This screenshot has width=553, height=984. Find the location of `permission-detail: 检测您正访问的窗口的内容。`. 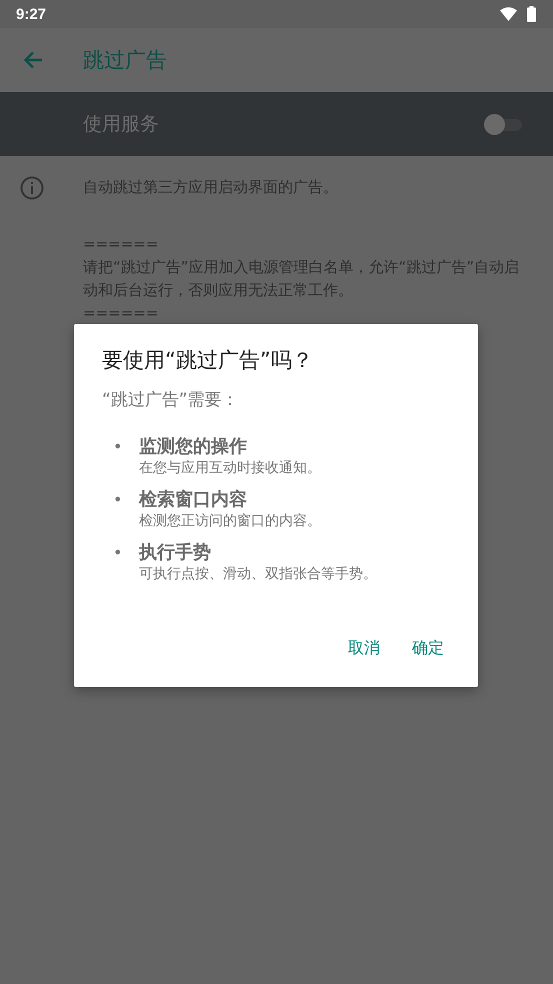

permission-detail: 检测您正访问的窗口的内容。 is located at coordinates (230, 521).